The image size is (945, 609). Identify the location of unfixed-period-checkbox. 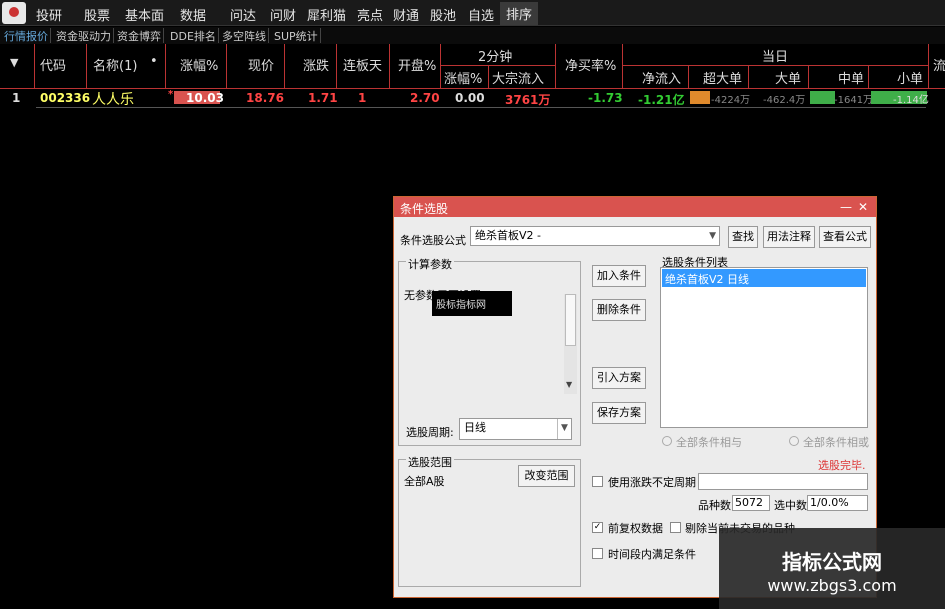
(597, 481).